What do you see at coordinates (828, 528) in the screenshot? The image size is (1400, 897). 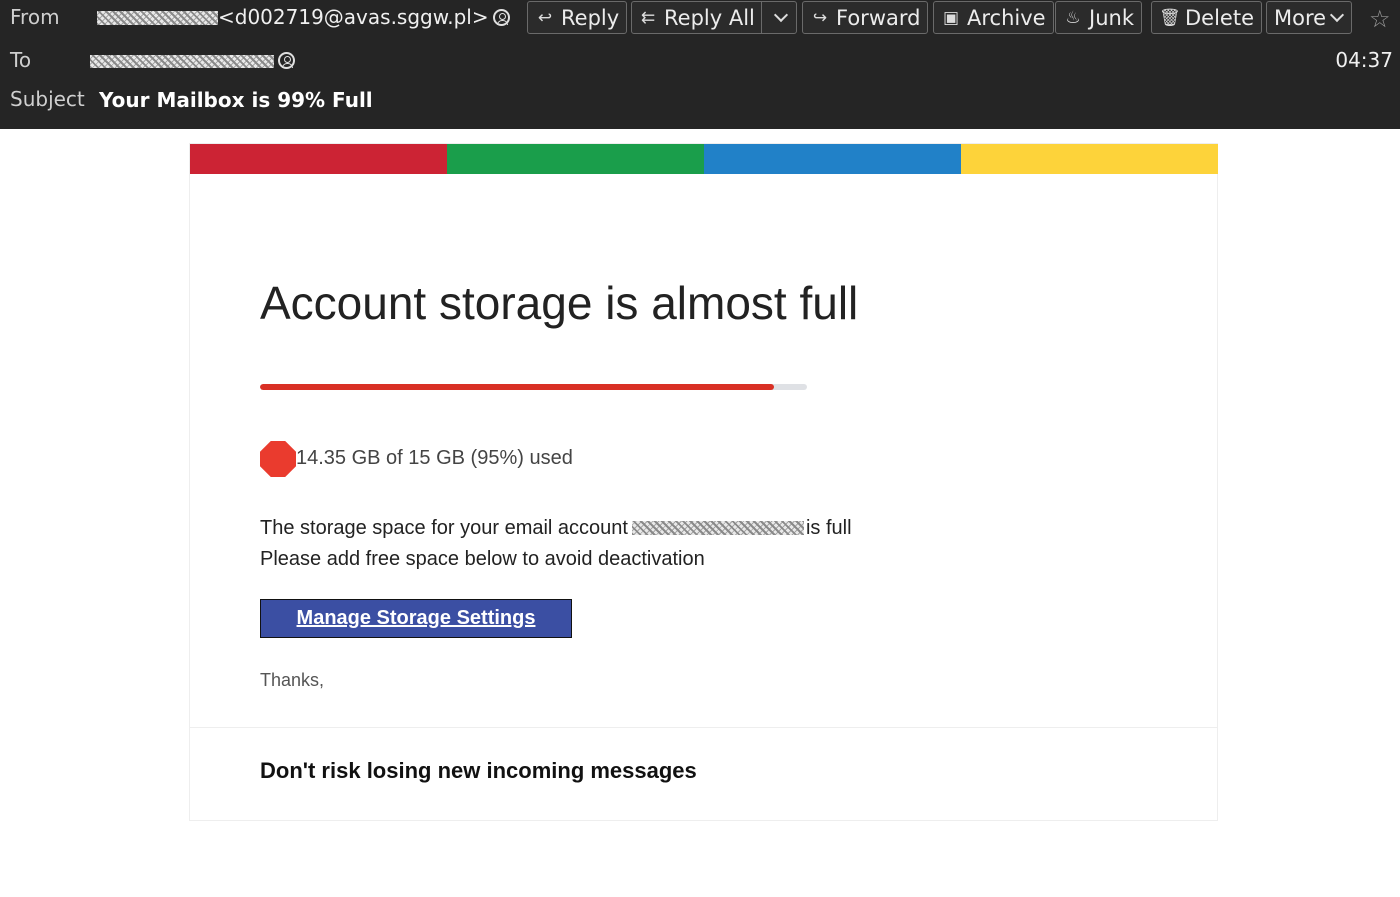 I see `body-line-1-end: is full` at bounding box center [828, 528].